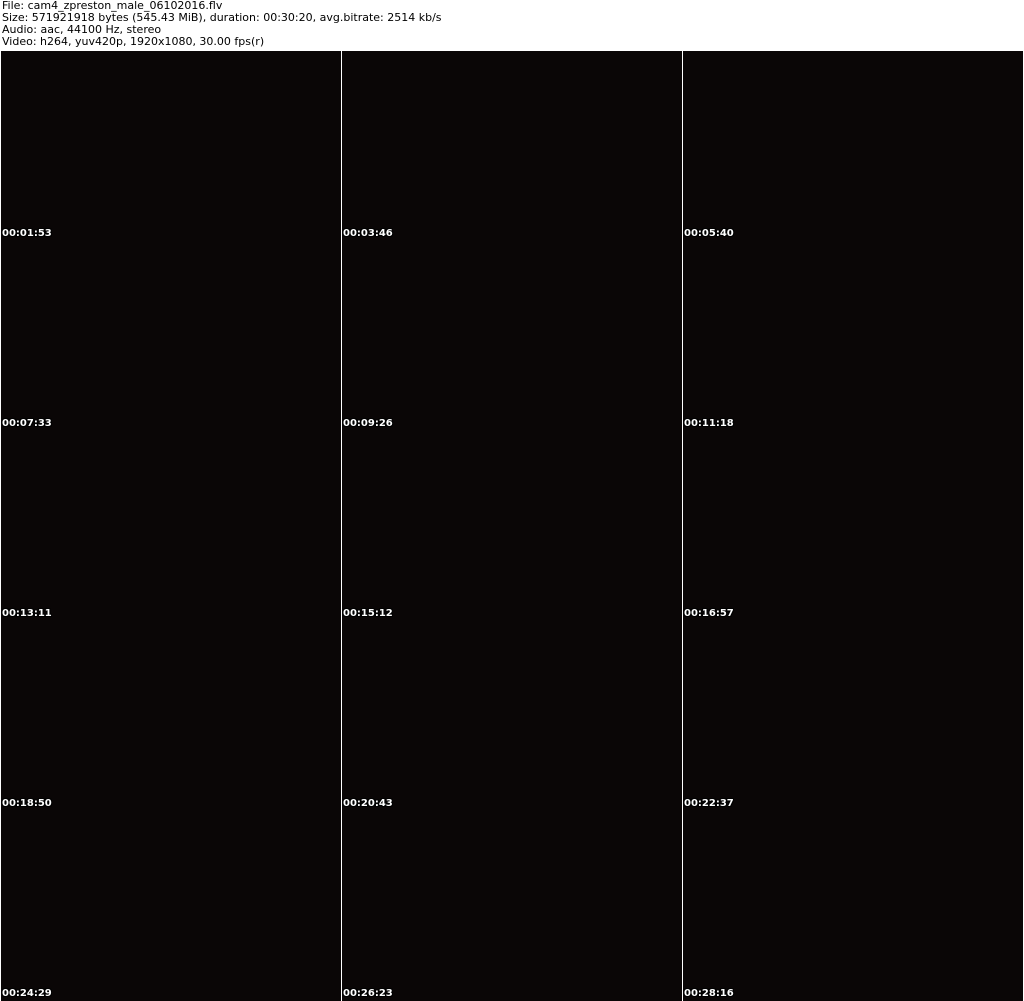  Describe the element at coordinates (709, 613) in the screenshot. I see `frame-timestamp: 00:16:57` at that location.